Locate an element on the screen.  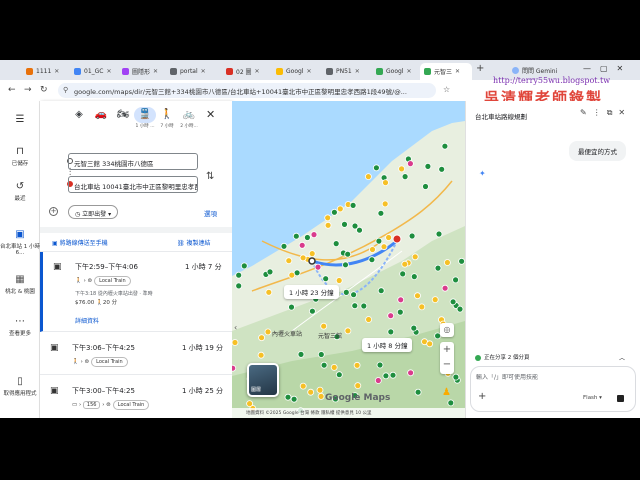
travel-mode-car: 🚗 is located at coordinates (101, 115).